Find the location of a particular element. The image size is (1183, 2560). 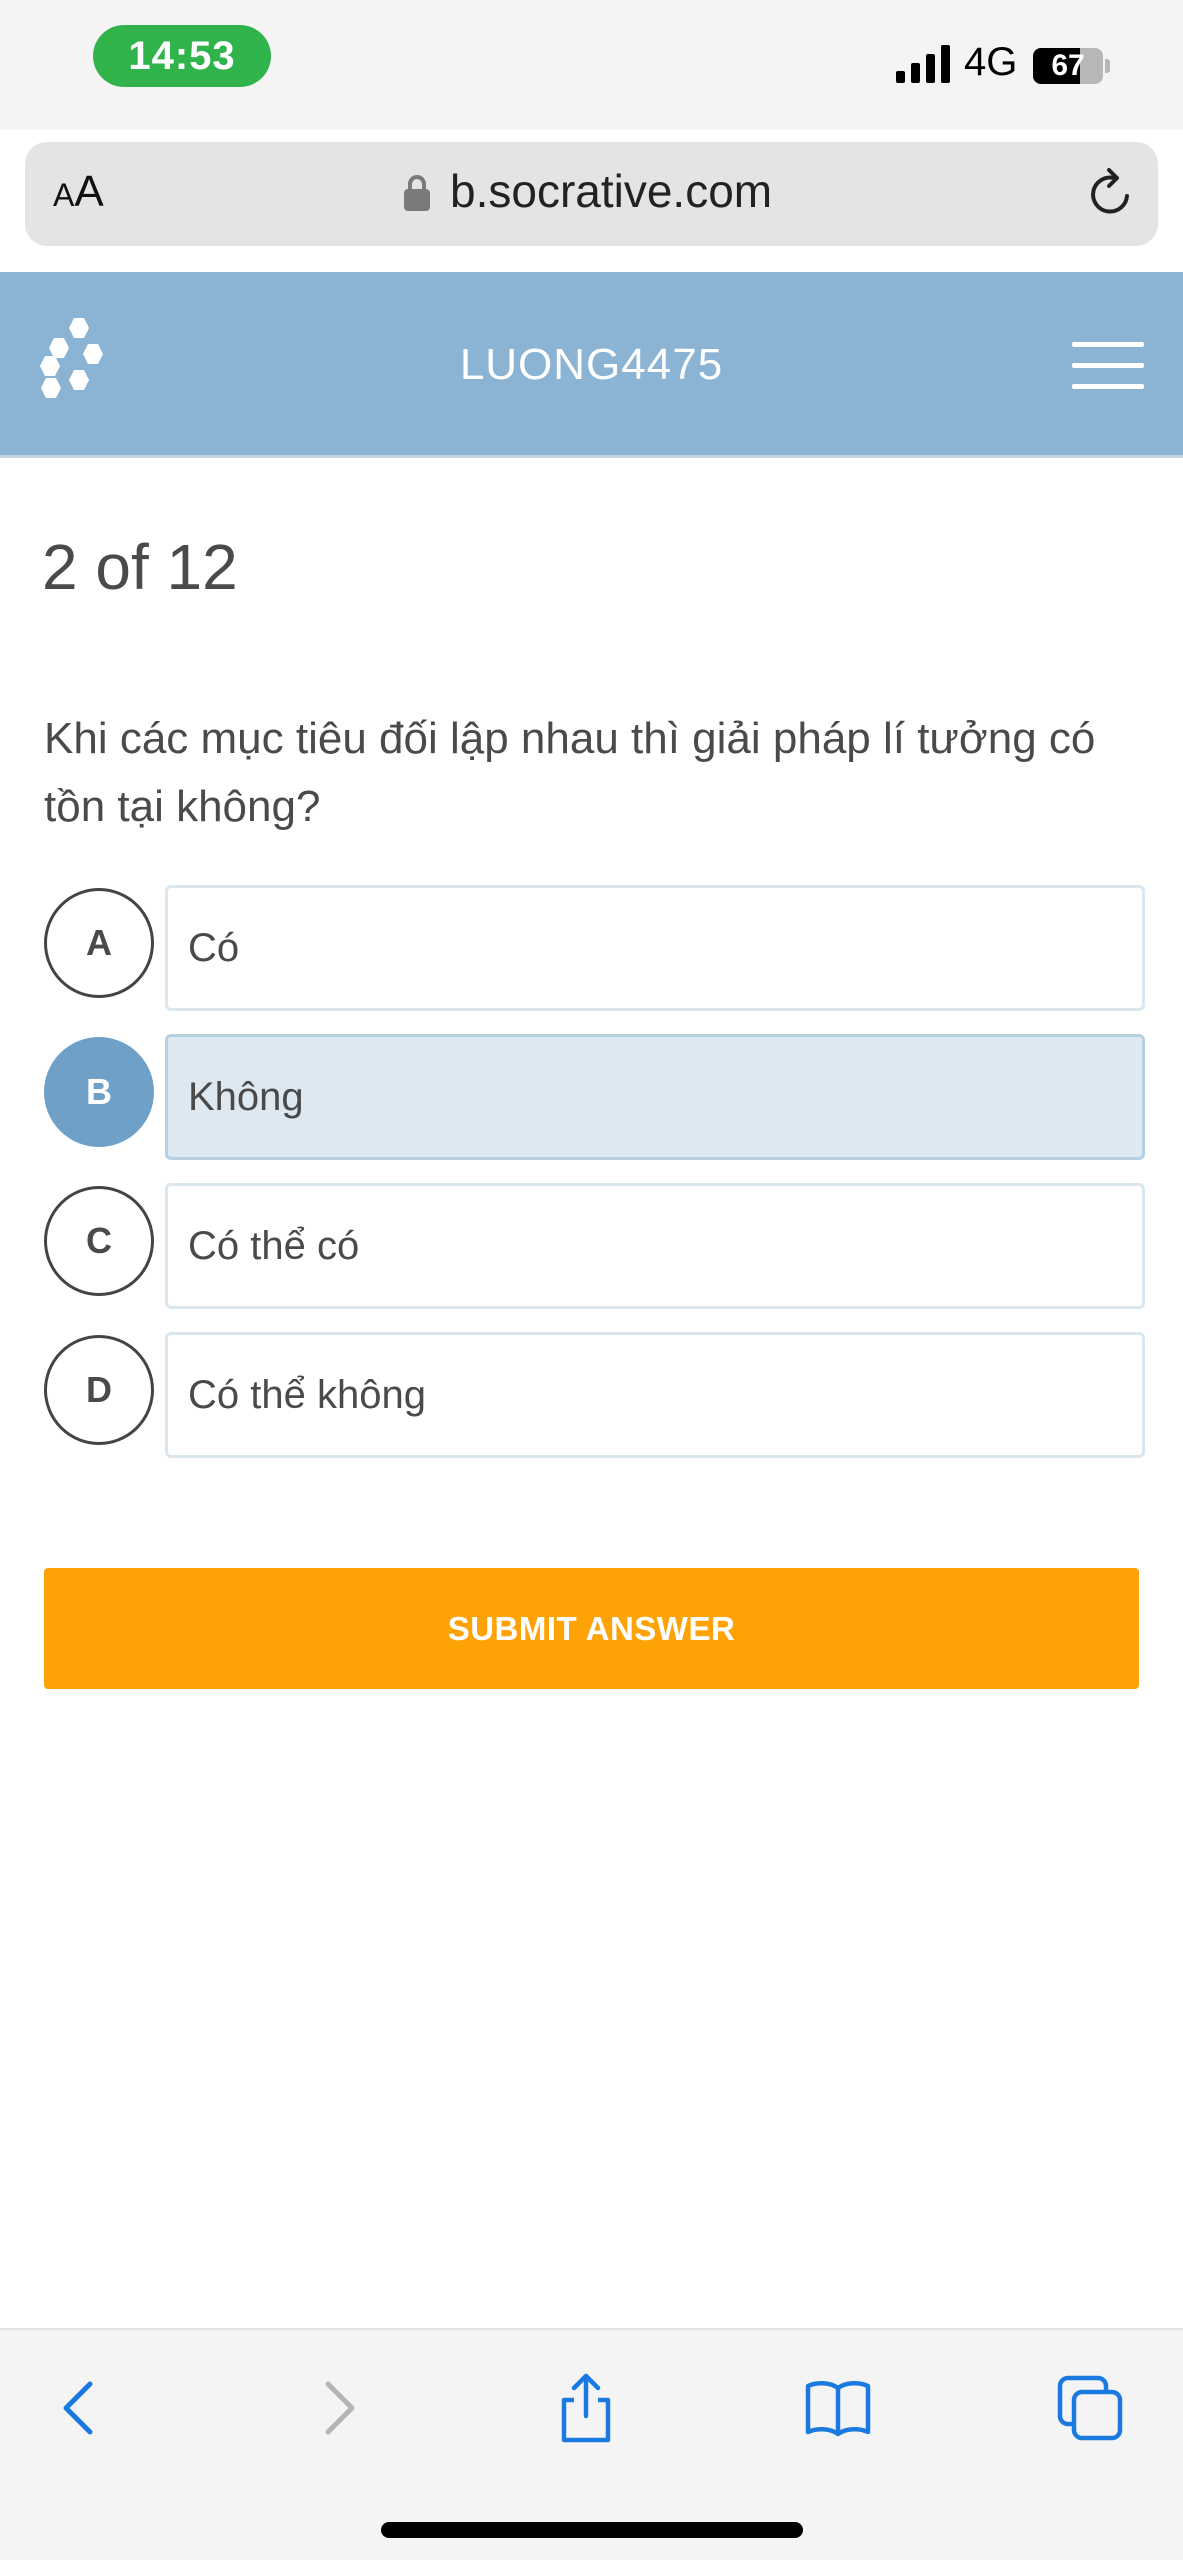

choice-c: C Có thể có is located at coordinates (594, 1247).